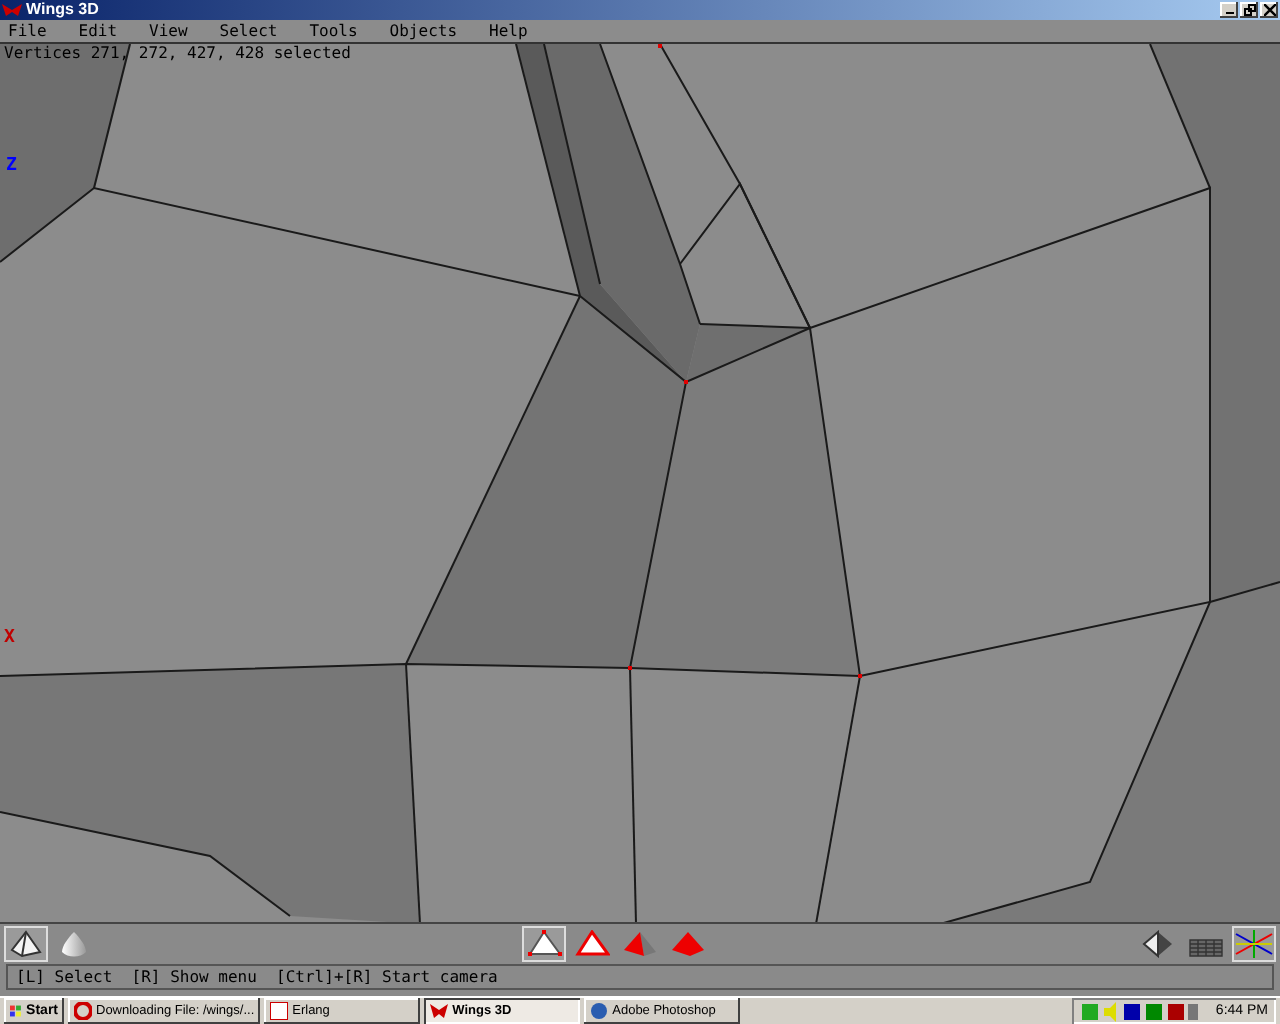 This screenshot has width=1280, height=1024. I want to click on axes-button, so click(1254, 944).